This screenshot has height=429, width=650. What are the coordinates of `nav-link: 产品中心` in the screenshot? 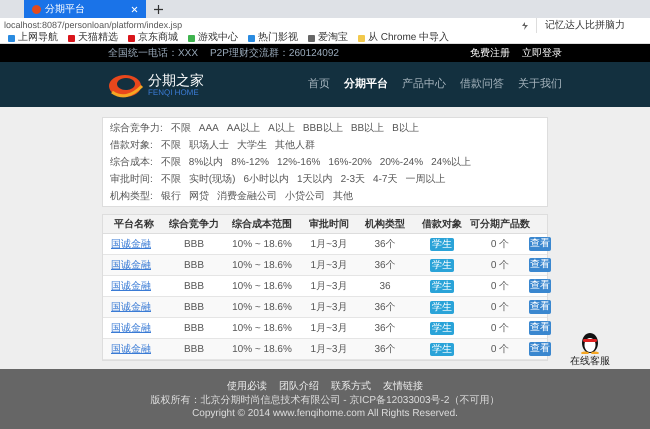 It's located at (424, 84).